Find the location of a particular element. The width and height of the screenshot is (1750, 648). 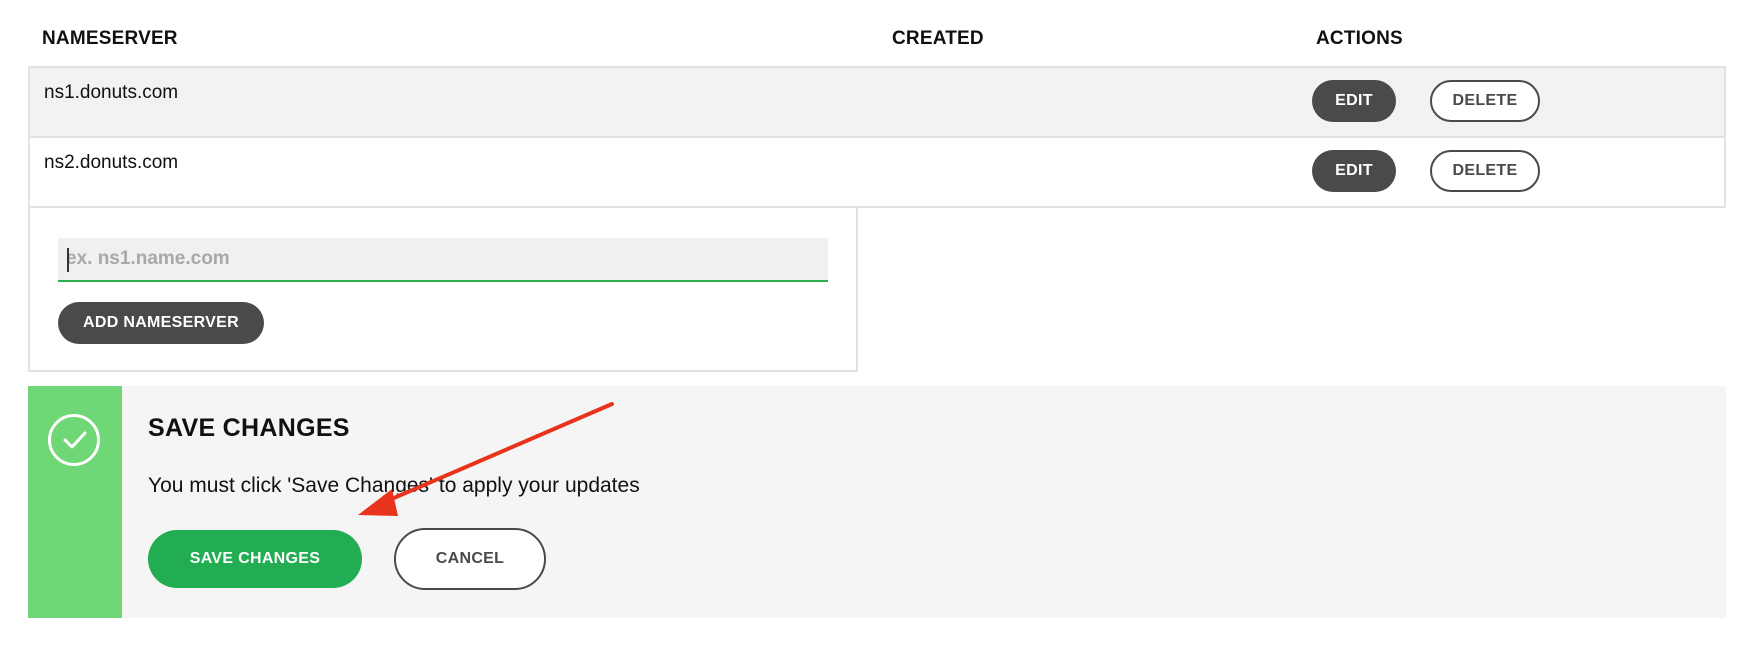

column-header-nameserver: NAMESERVER is located at coordinates (110, 38).